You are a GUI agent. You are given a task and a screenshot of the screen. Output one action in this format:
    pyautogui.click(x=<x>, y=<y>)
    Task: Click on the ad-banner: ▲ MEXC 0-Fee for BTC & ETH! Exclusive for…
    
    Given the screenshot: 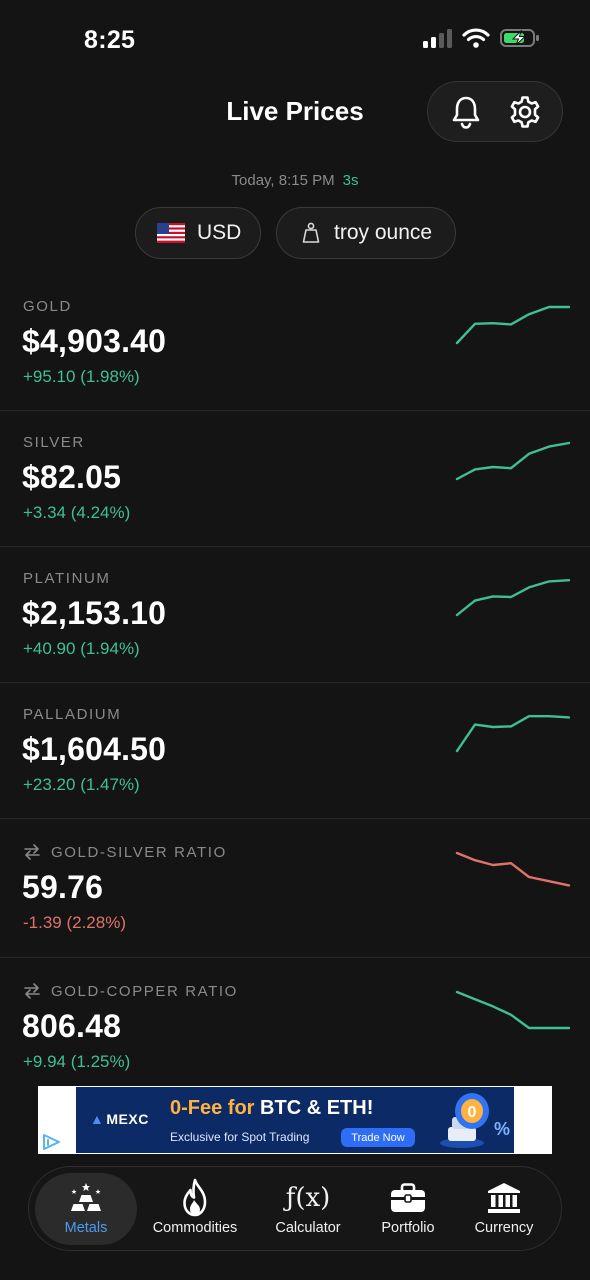 What is the action you would take?
    pyautogui.click(x=295, y=1120)
    